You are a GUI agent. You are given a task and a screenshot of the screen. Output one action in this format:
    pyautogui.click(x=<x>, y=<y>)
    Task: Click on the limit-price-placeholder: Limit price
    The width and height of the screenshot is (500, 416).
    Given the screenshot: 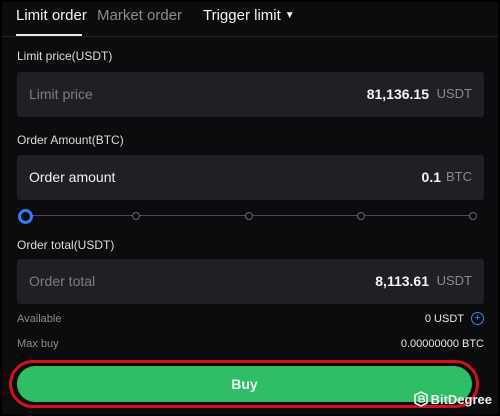 What is the action you would take?
    pyautogui.click(x=61, y=94)
    